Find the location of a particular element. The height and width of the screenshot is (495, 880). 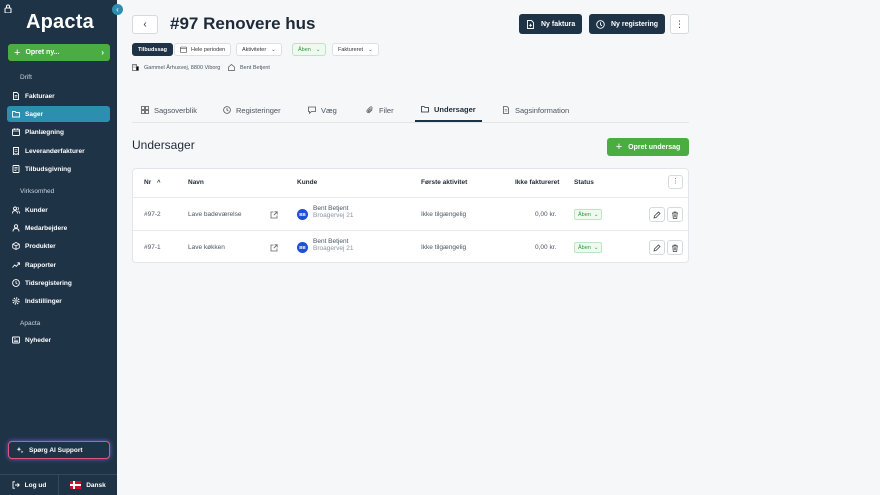

sidebar-item-rapporter: Rapporter is located at coordinates (58, 265).